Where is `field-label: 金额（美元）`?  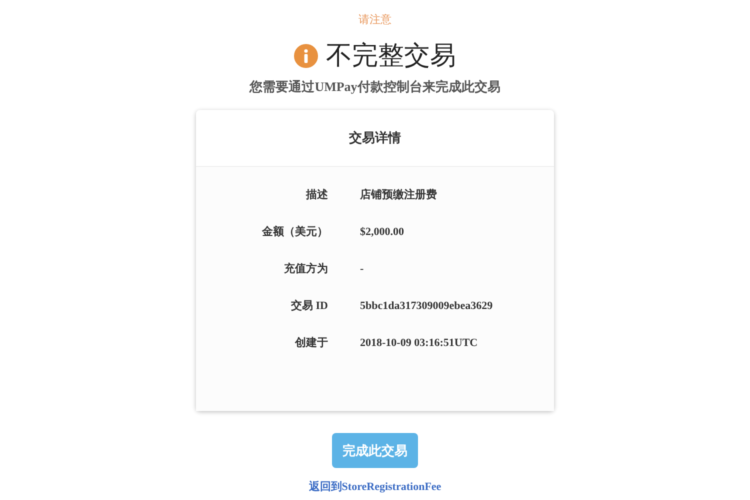
field-label: 金额（美元） is located at coordinates (294, 232).